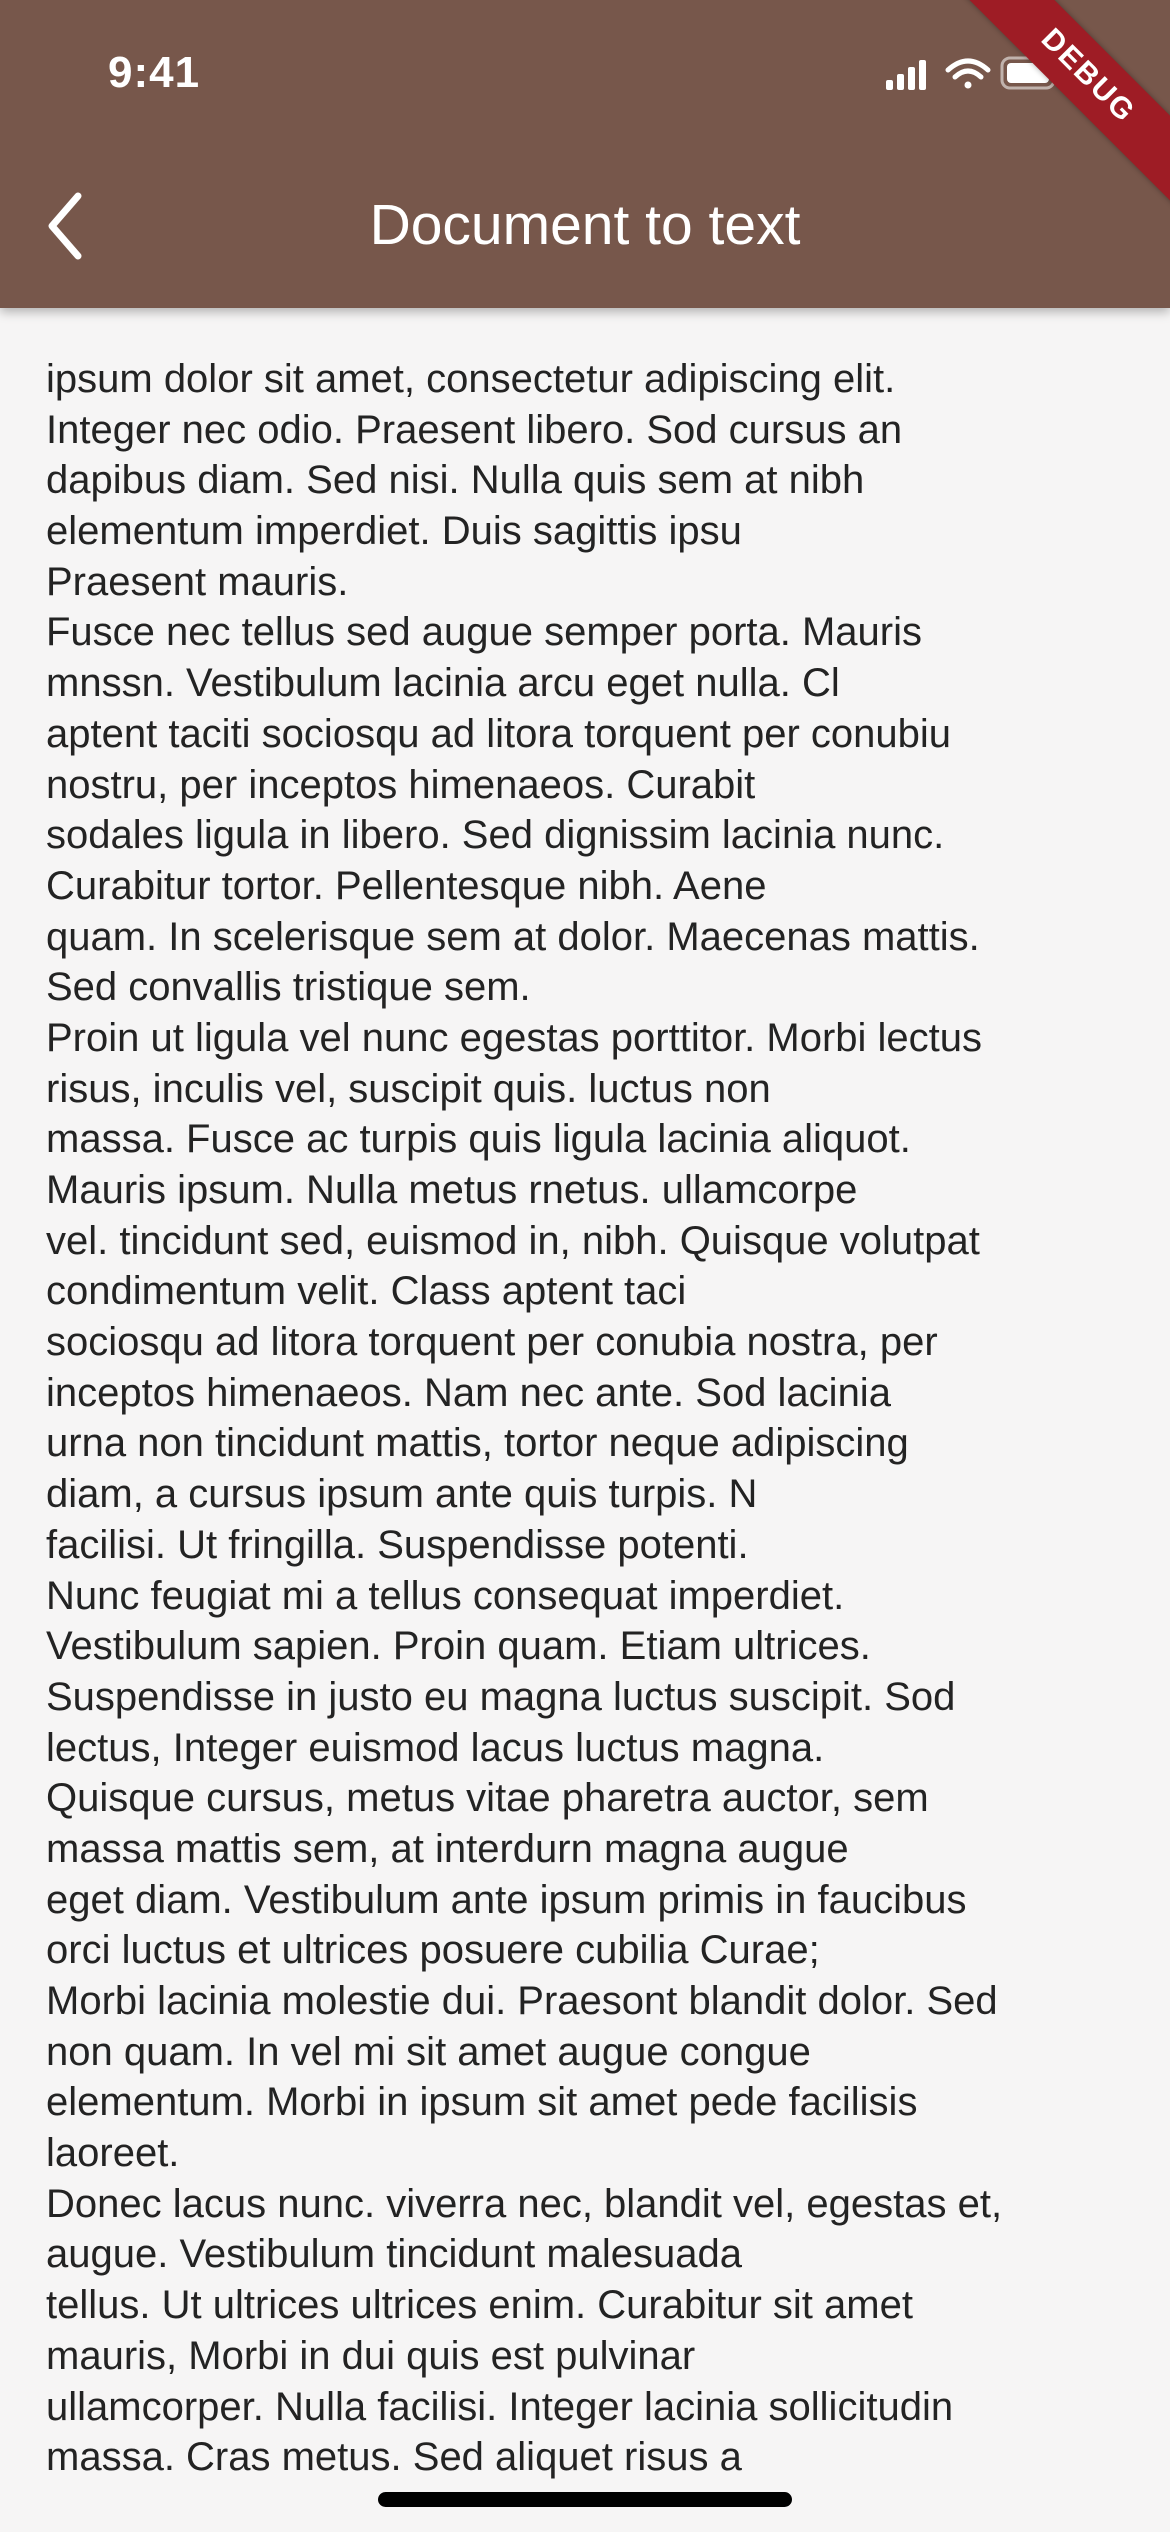 The height and width of the screenshot is (2532, 1170). I want to click on document-line: mauris, Morbi in dui quis est pulvinar, so click(371, 2355).